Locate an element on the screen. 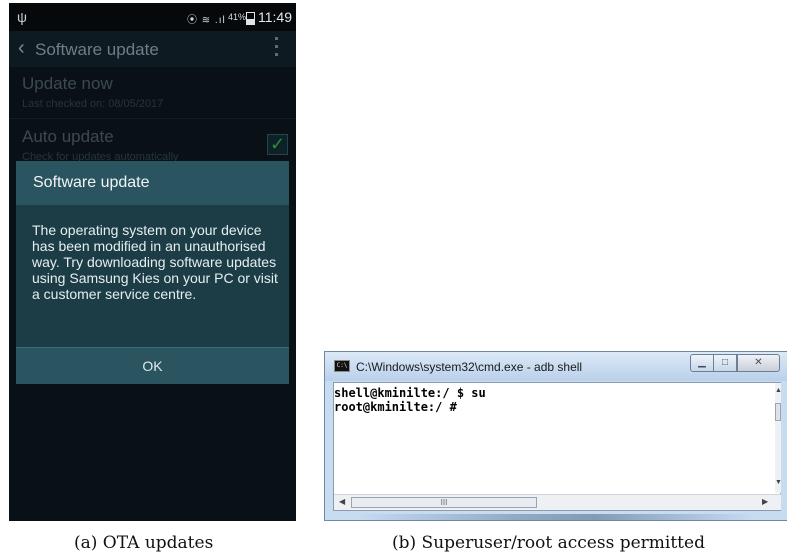 This screenshot has width=787, height=559. checkmark-icon: ✓ is located at coordinates (277, 144).